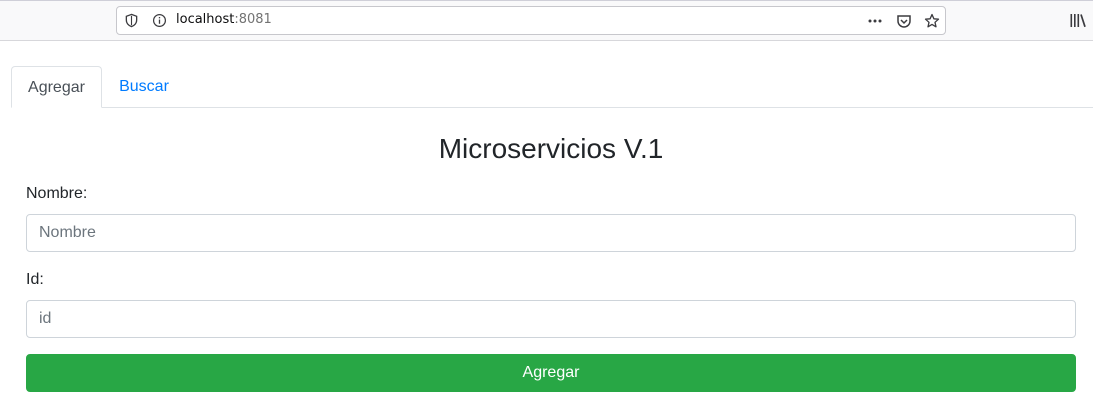 This screenshot has width=1093, height=419. What do you see at coordinates (551, 148) in the screenshot?
I see `page-title: Microservicios V.1` at bounding box center [551, 148].